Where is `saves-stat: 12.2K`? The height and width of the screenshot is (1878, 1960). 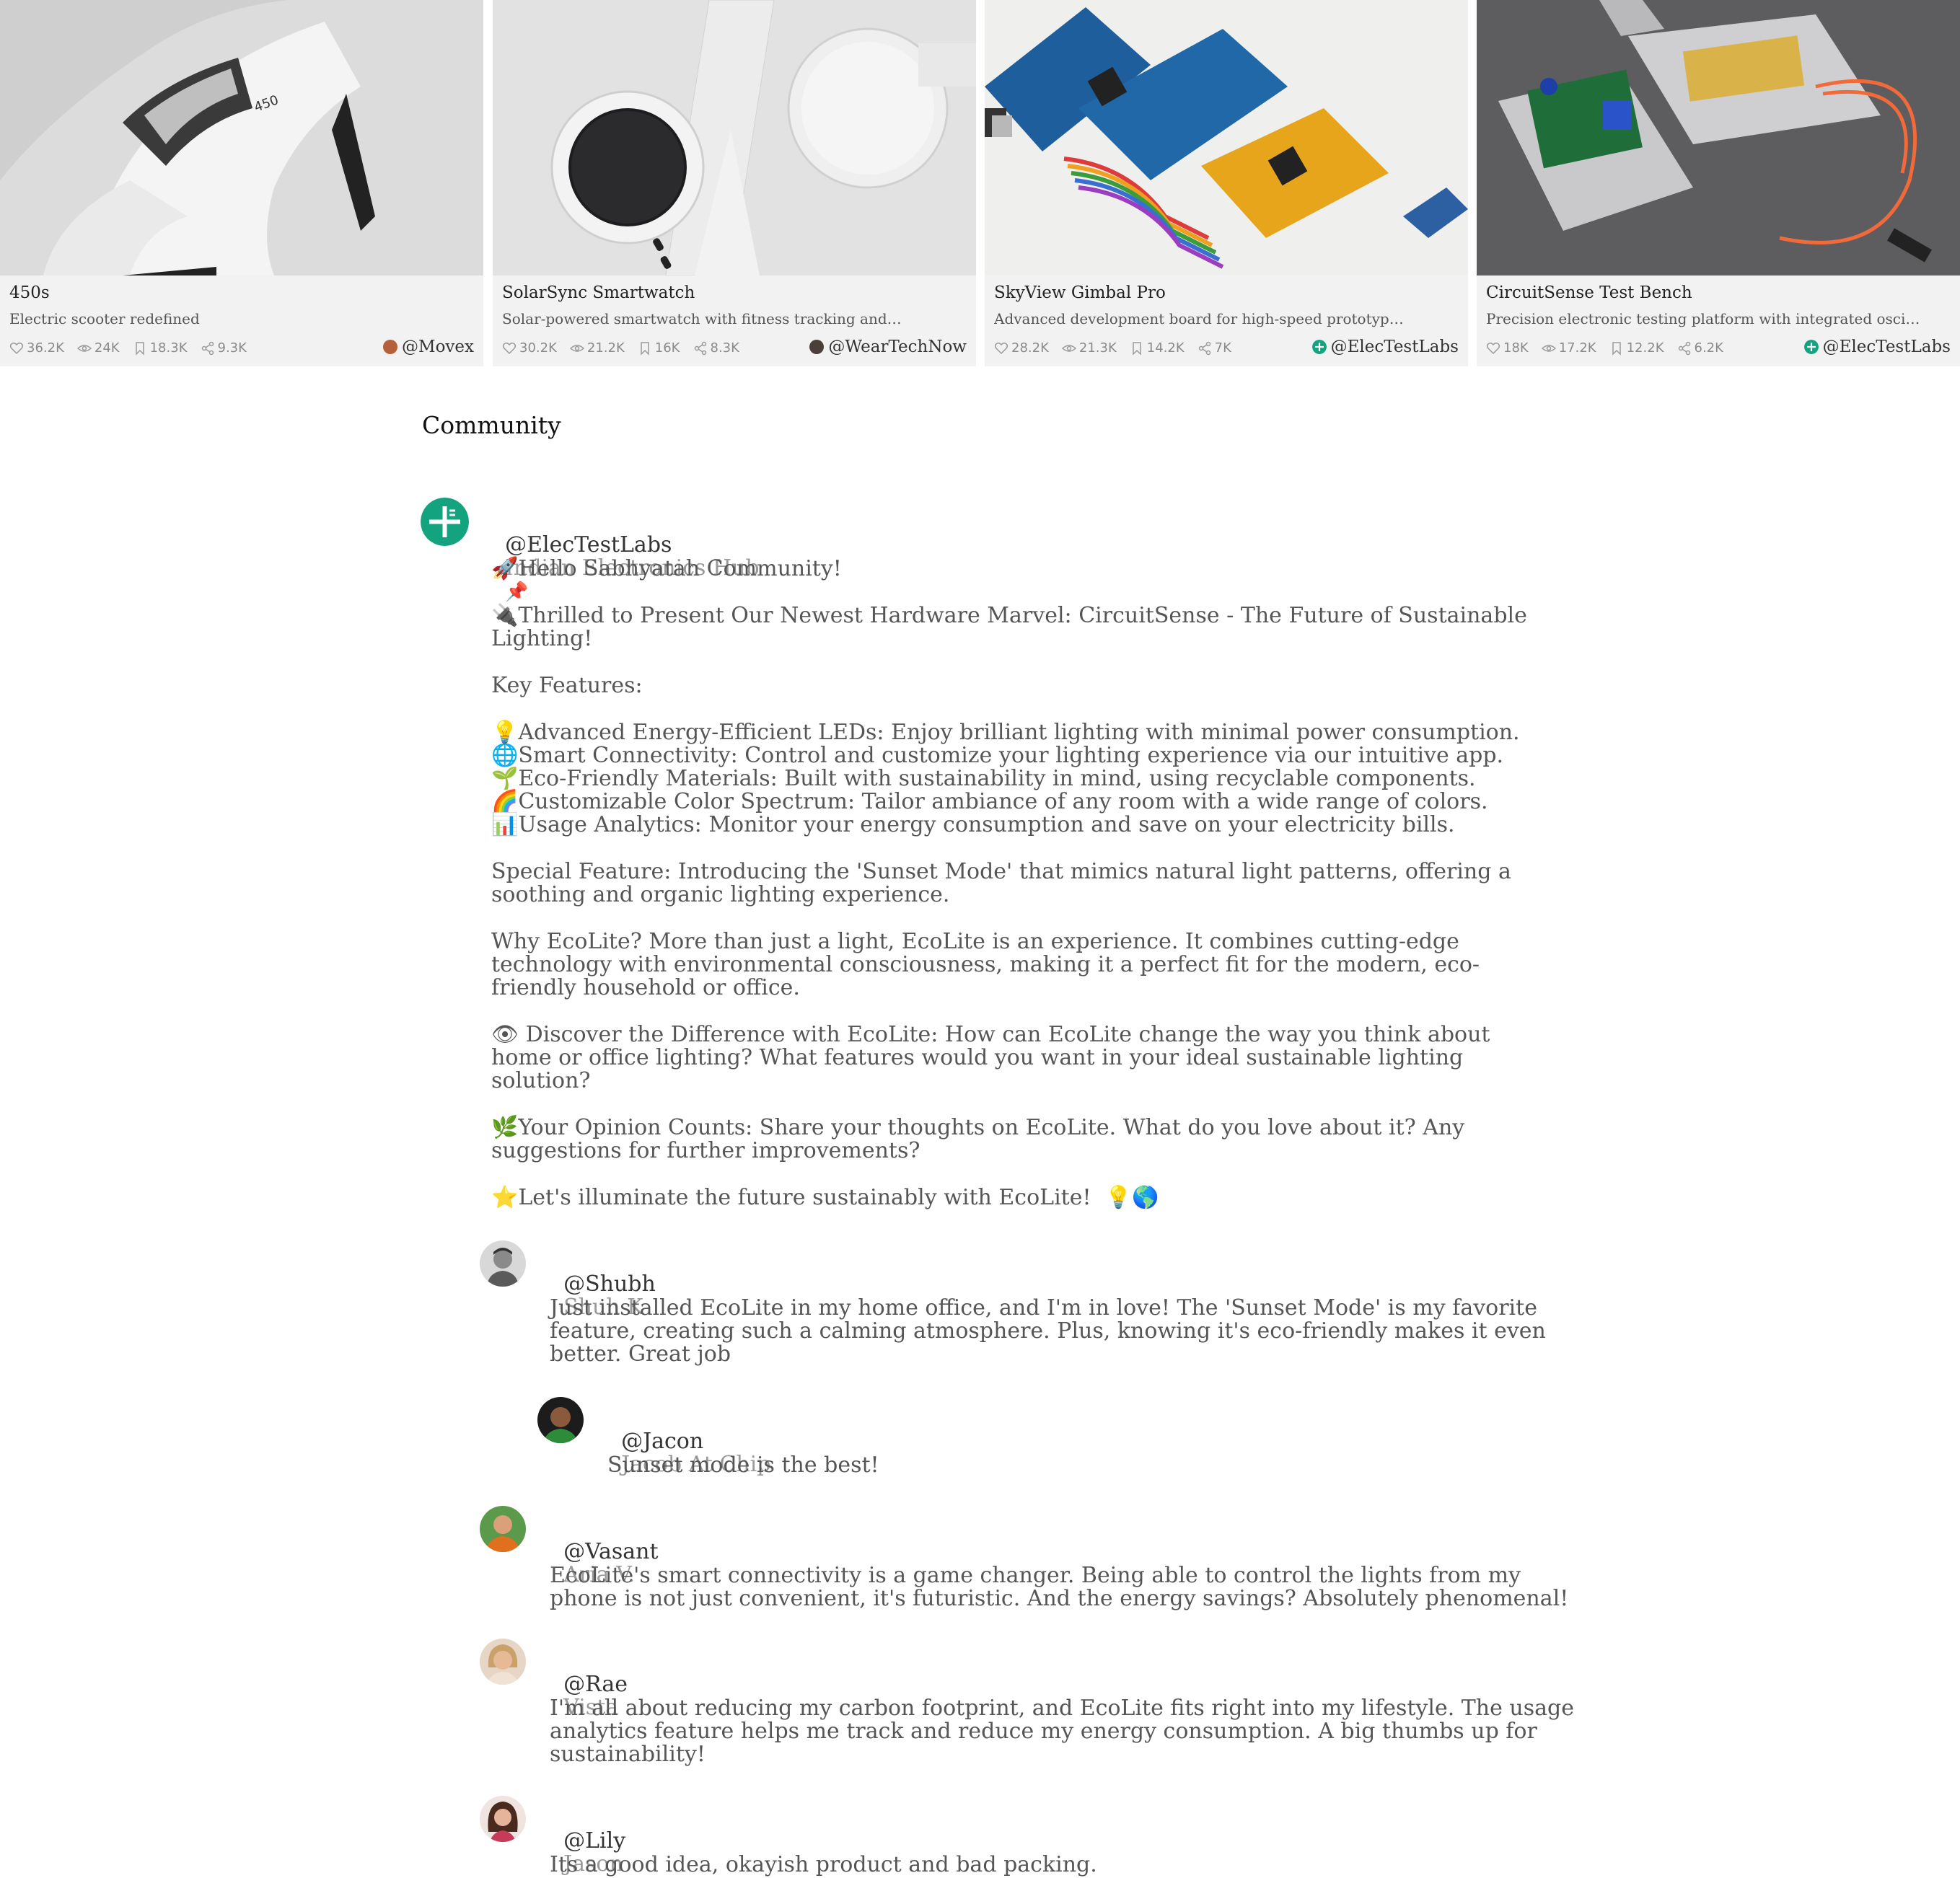 saves-stat: 12.2K is located at coordinates (1636, 348).